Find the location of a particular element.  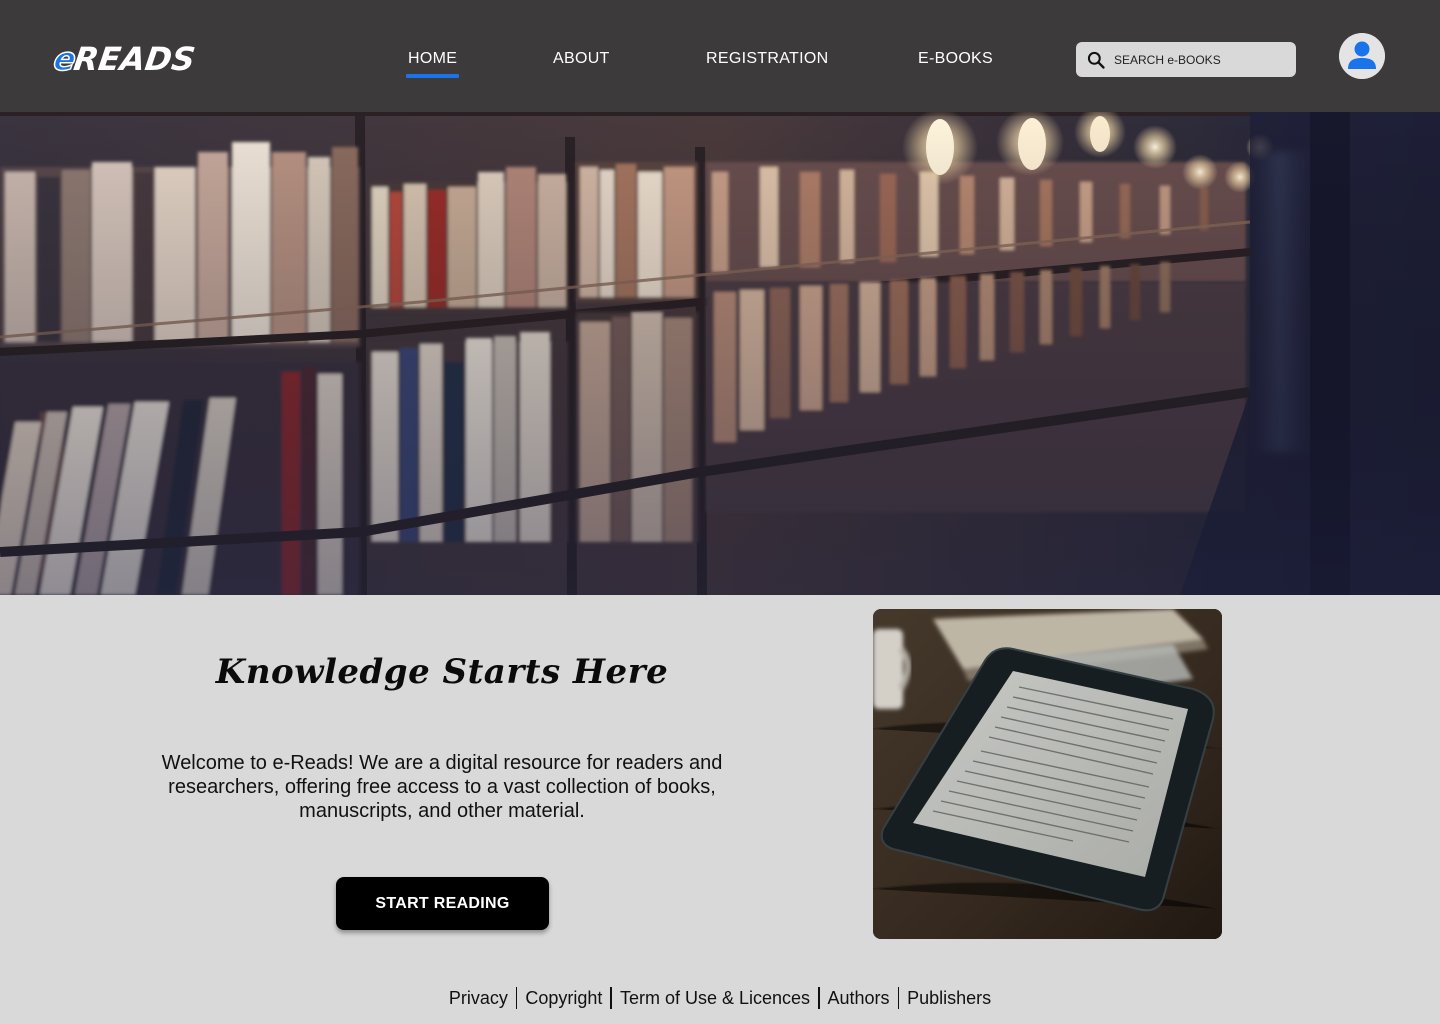

nav-e-books: E-BOOKS is located at coordinates (955, 61).